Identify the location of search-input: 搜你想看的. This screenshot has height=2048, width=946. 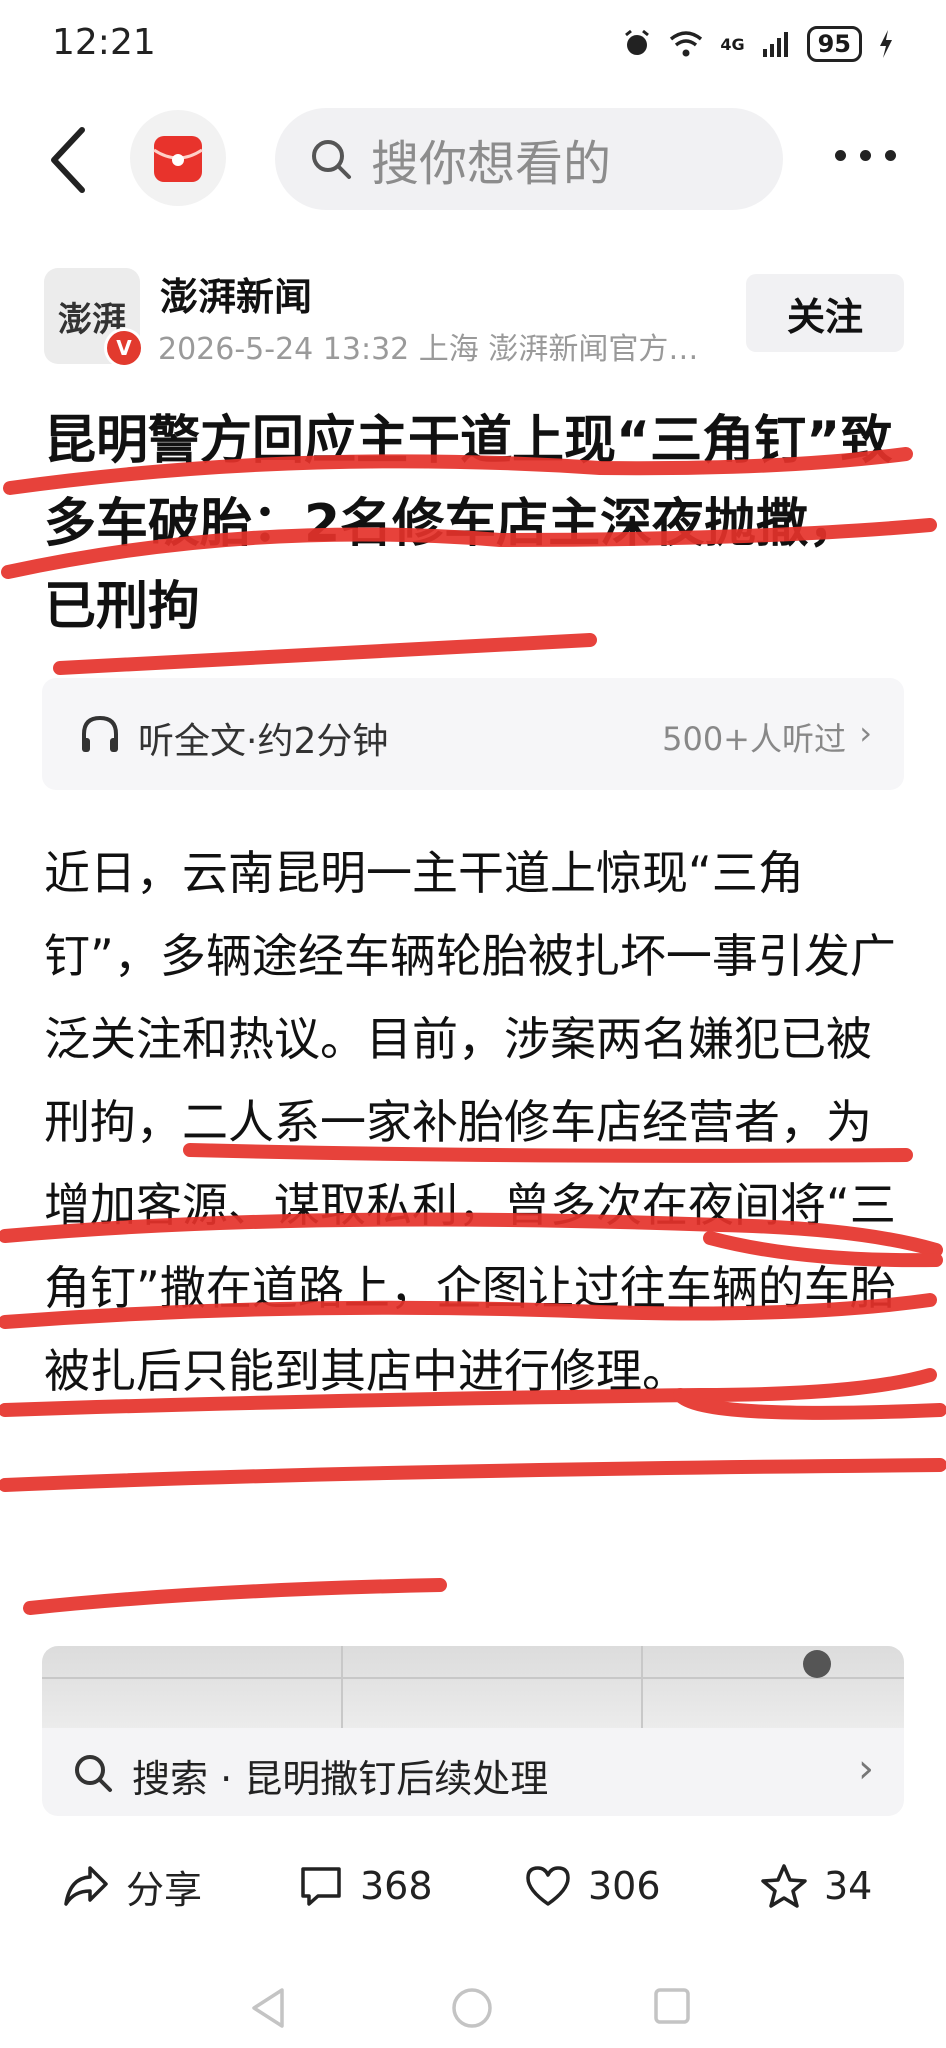
(529, 159).